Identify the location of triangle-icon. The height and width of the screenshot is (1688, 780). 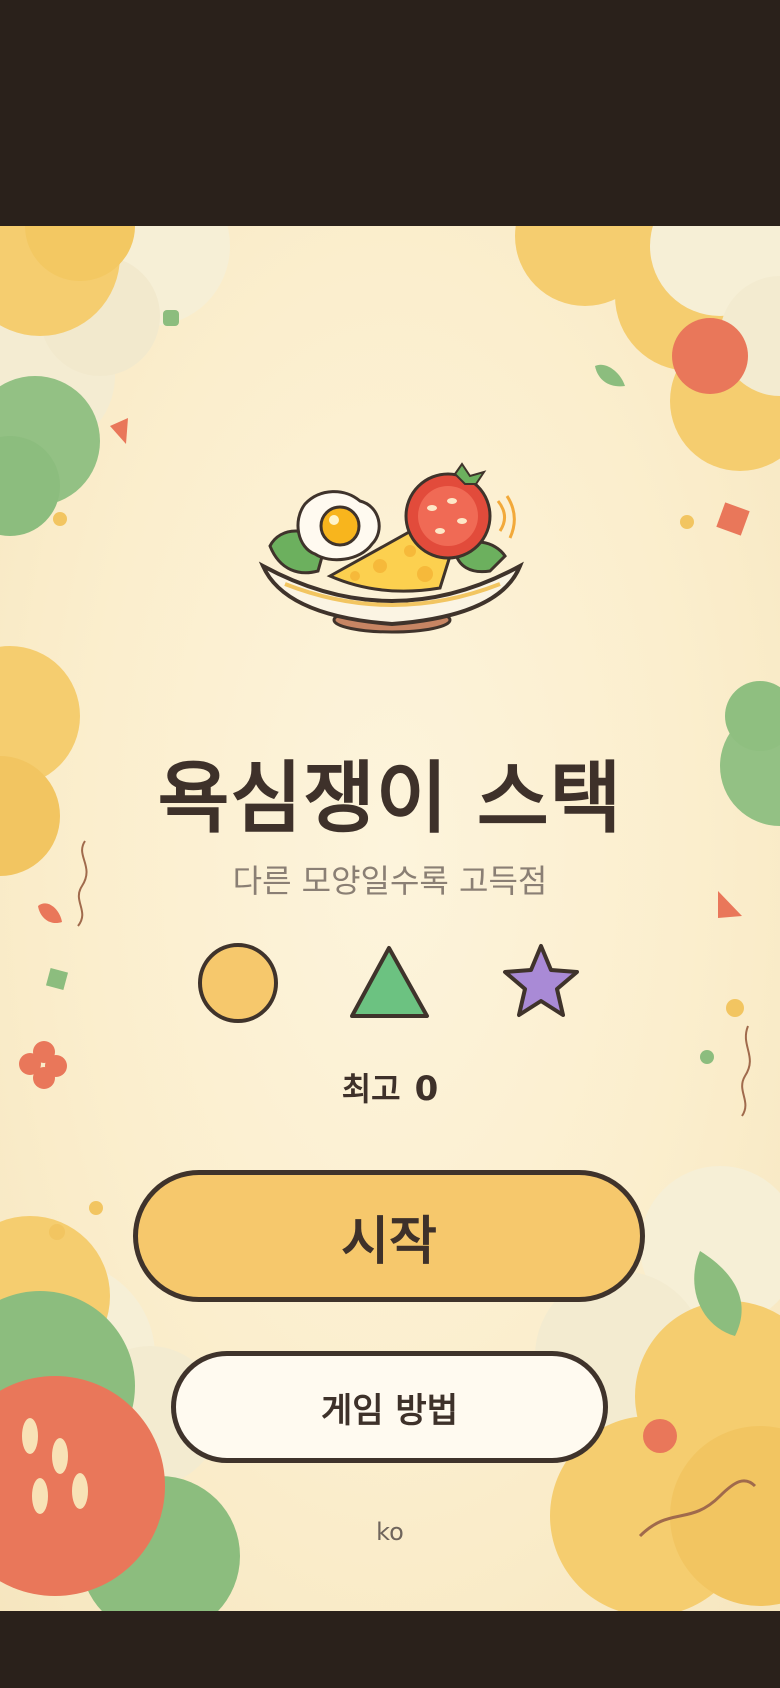
(389, 982).